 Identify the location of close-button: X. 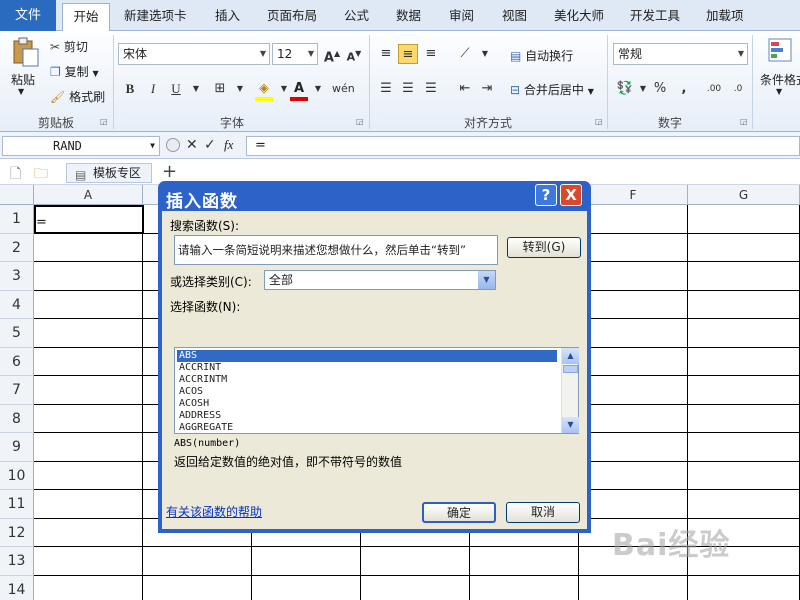
(571, 195).